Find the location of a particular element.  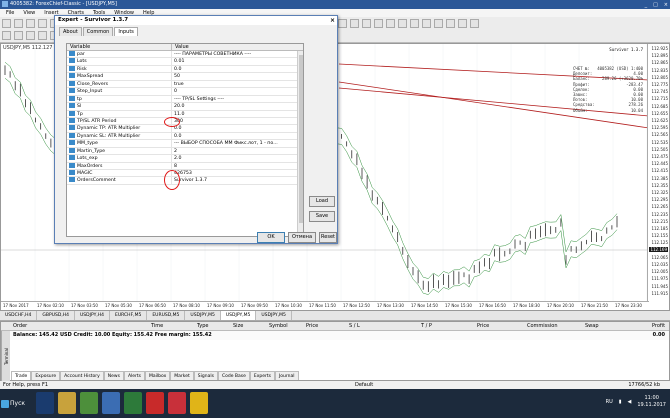

chart-tab: USDCHF,H4 is located at coordinates (19, 315).